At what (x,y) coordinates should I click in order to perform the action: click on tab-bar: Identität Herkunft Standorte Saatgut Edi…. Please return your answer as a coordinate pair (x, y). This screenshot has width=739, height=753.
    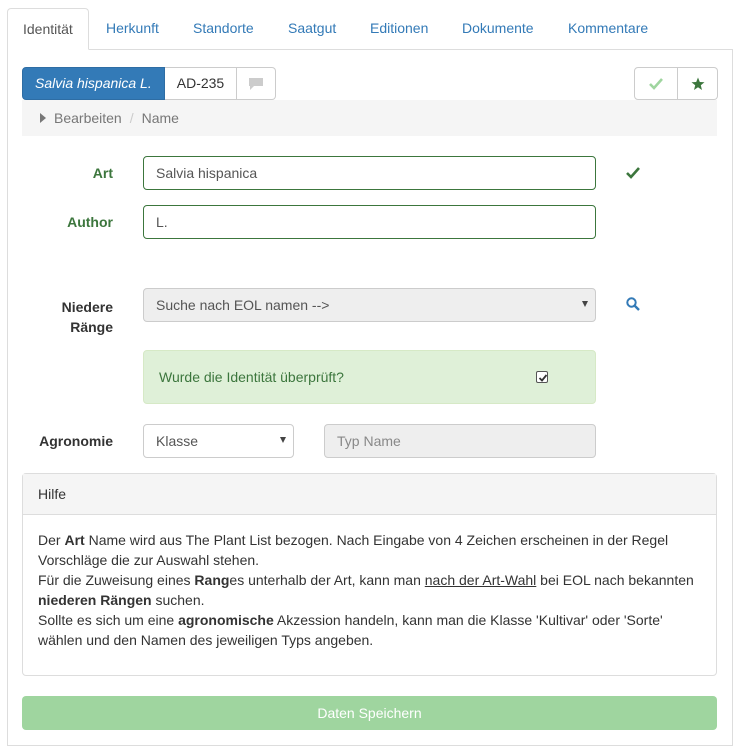
    Looking at the image, I should click on (370, 29).